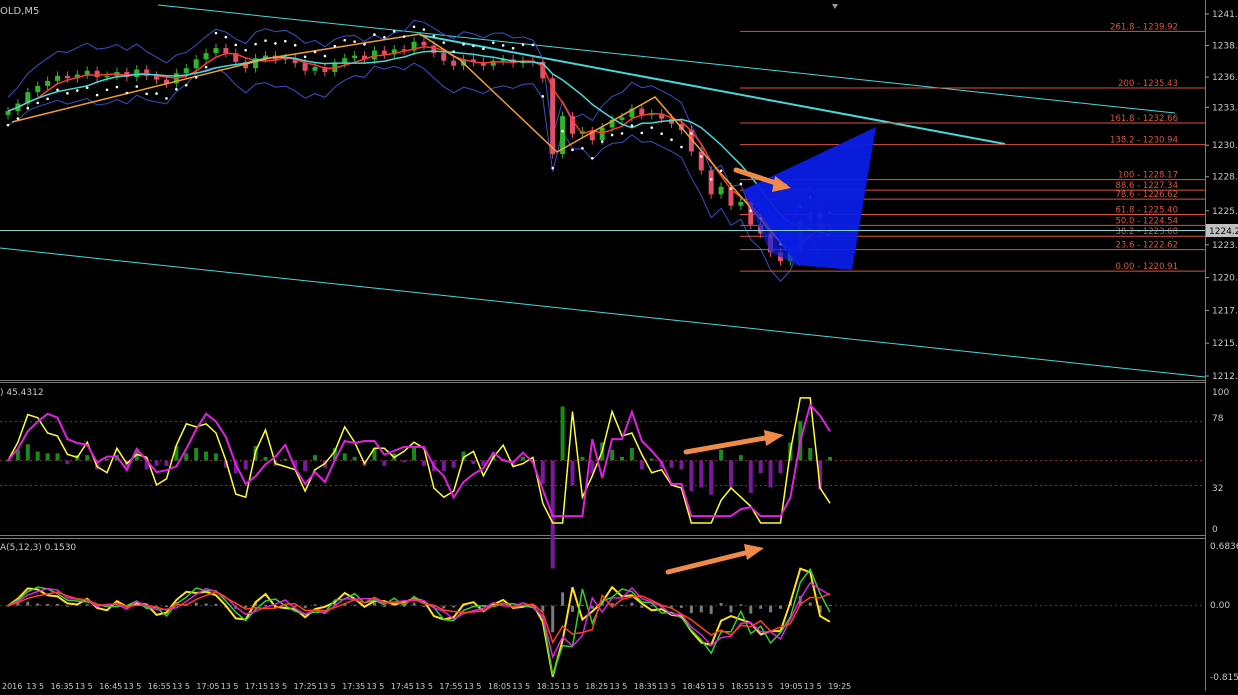  What do you see at coordinates (1224, 612) in the screenshot?
I see `macd-axis: 0.6836 0.00 -0.8150` at bounding box center [1224, 612].